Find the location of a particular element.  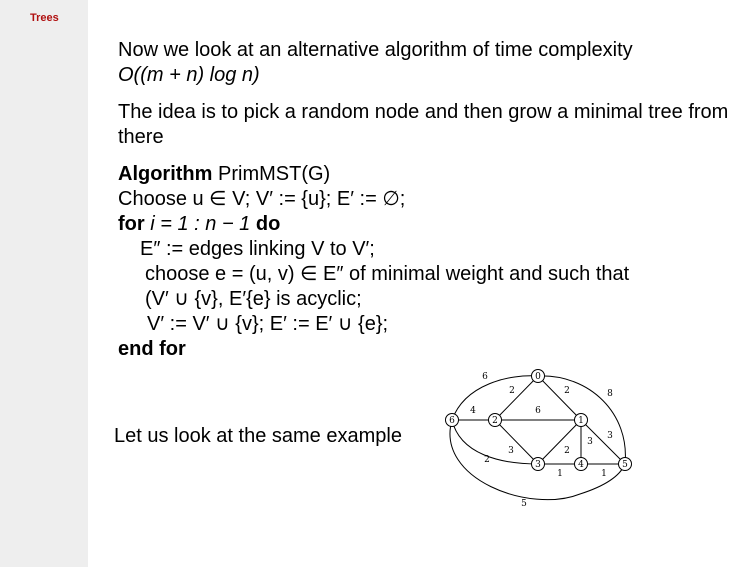

example-graph: 64252 2 863 2331 1 0123 4 56 is located at coordinates (538, 439).